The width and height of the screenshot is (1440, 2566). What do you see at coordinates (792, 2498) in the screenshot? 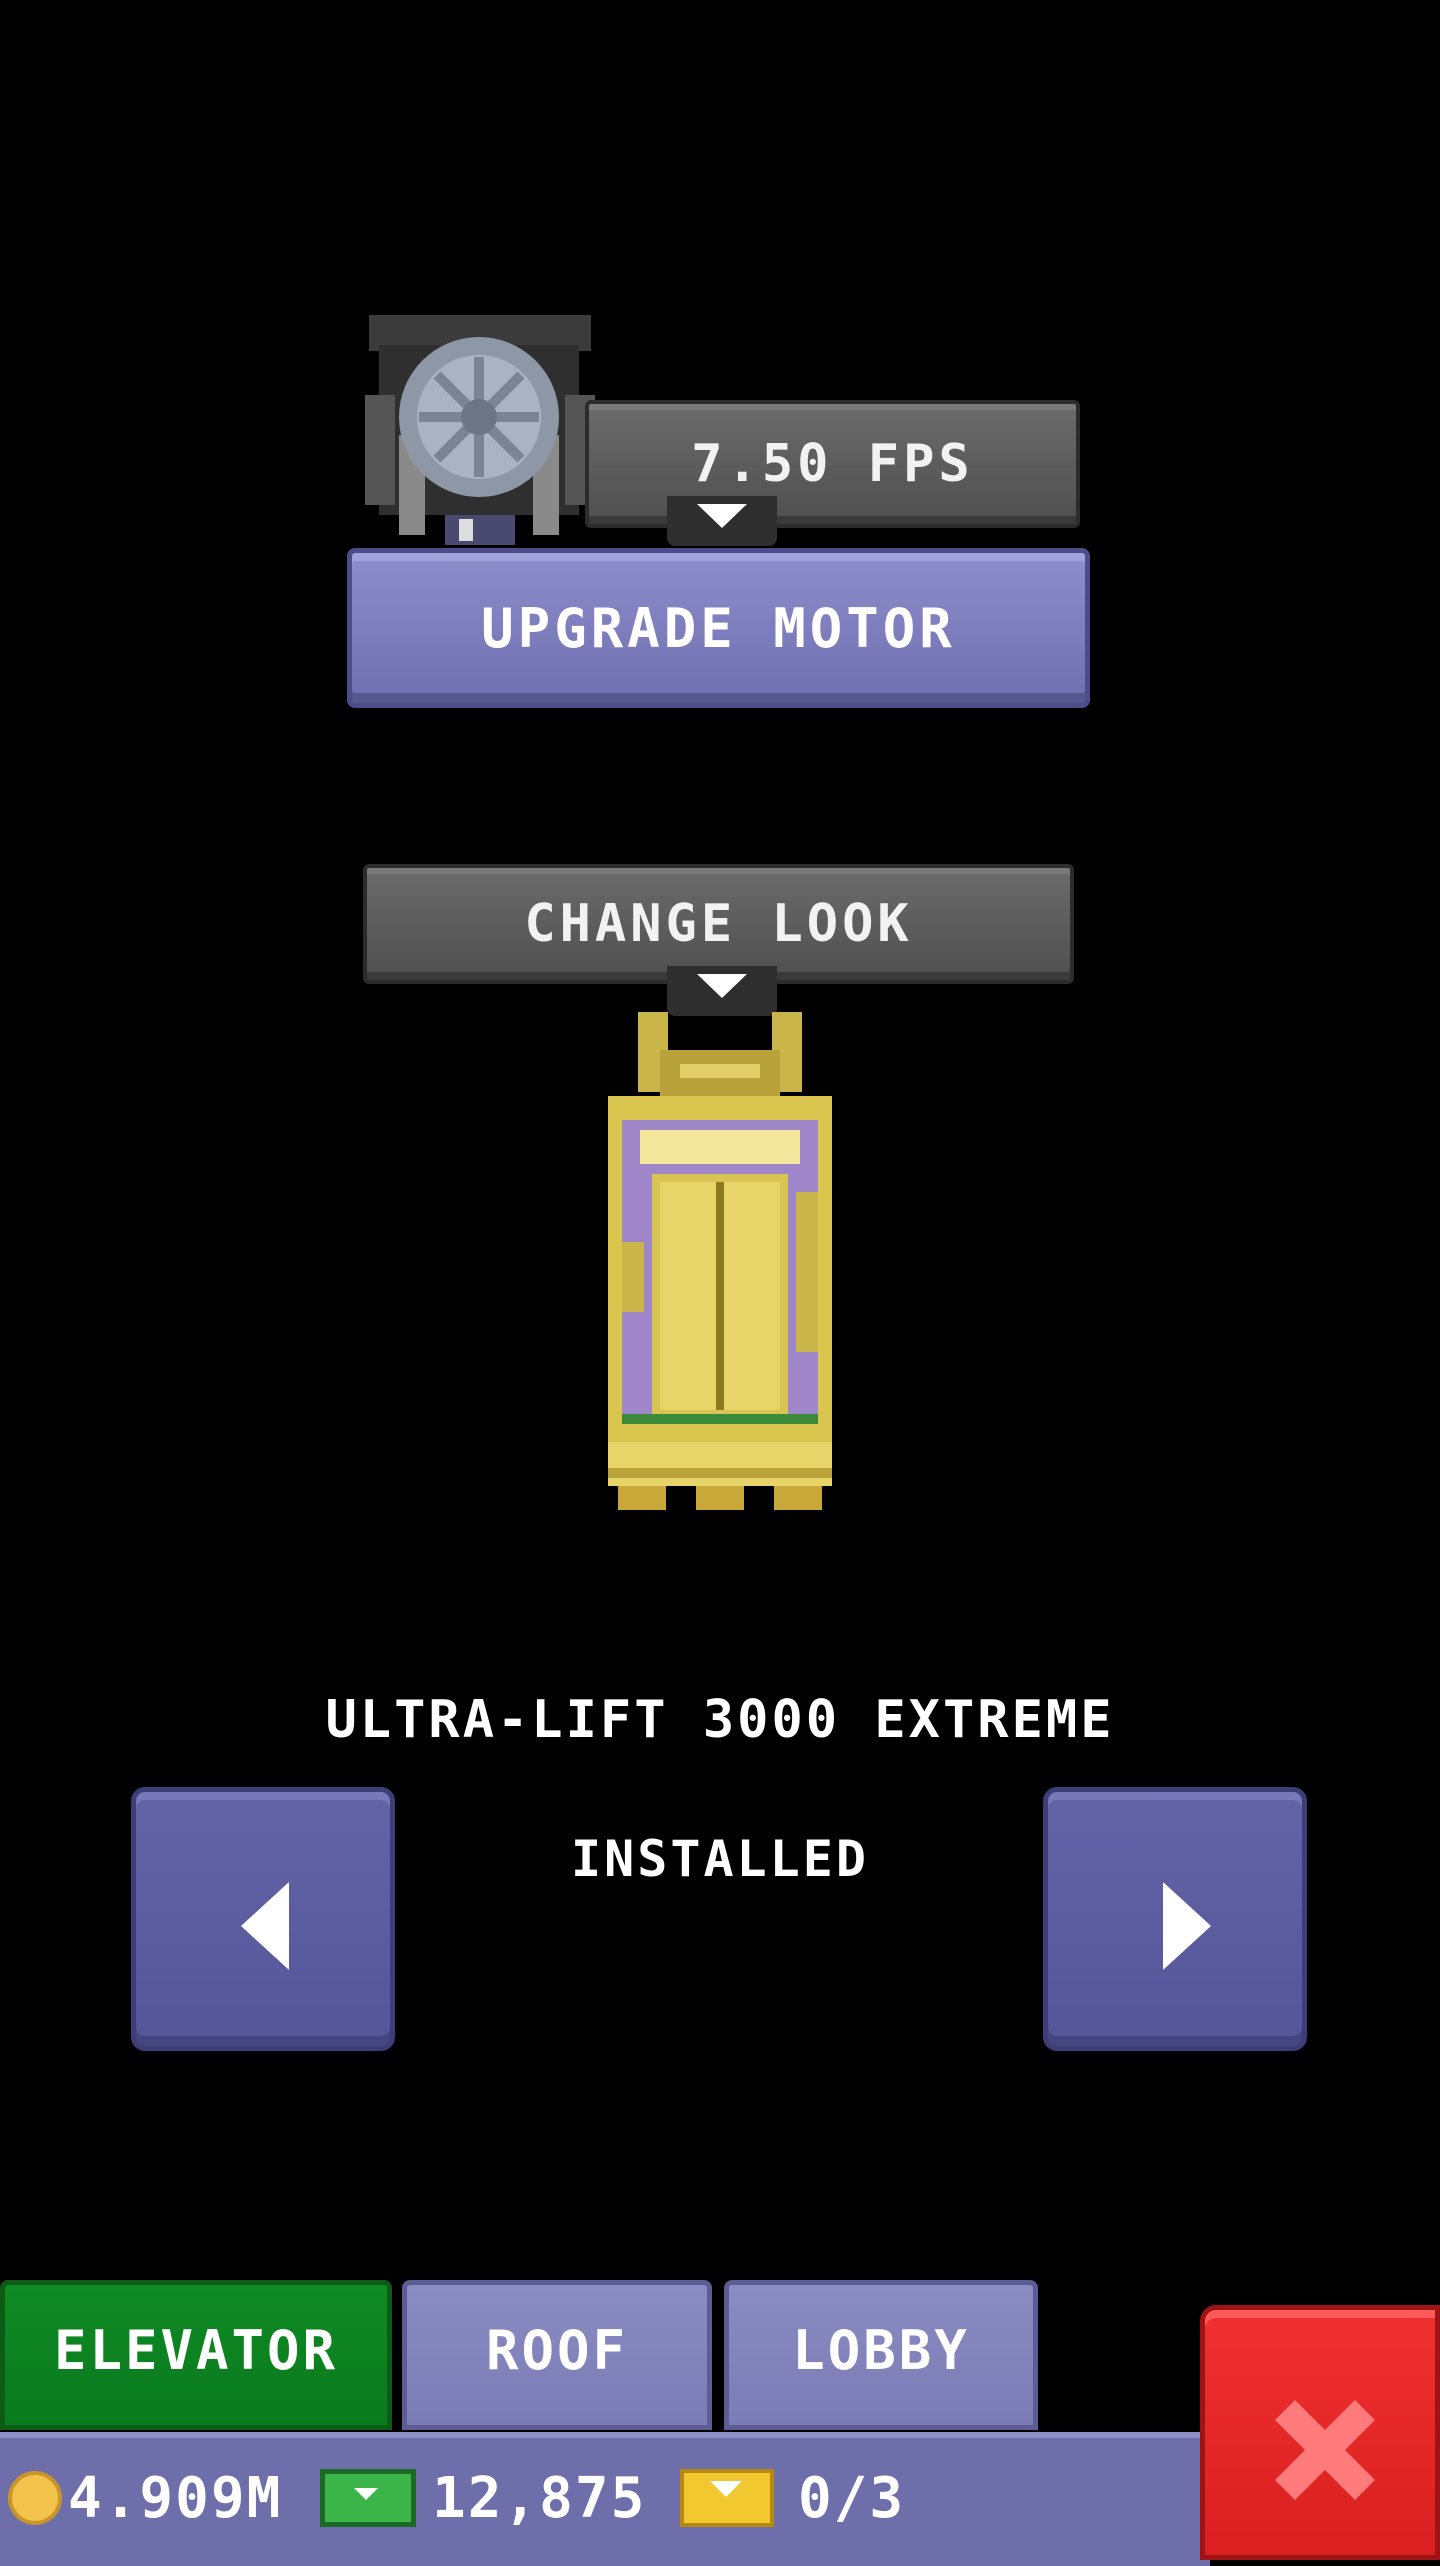
I see `chests-display: 0/3` at bounding box center [792, 2498].